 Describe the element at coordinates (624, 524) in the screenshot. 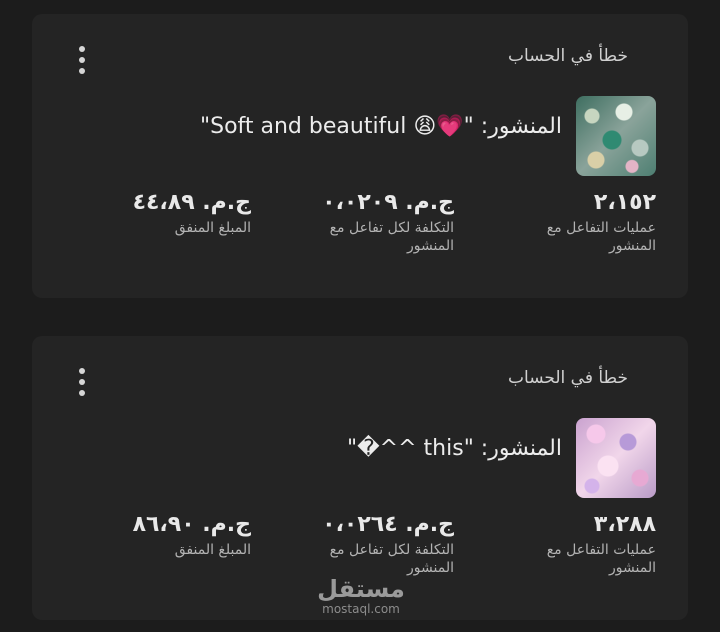

I see `stat-value: ٣،٢٨٨` at that location.